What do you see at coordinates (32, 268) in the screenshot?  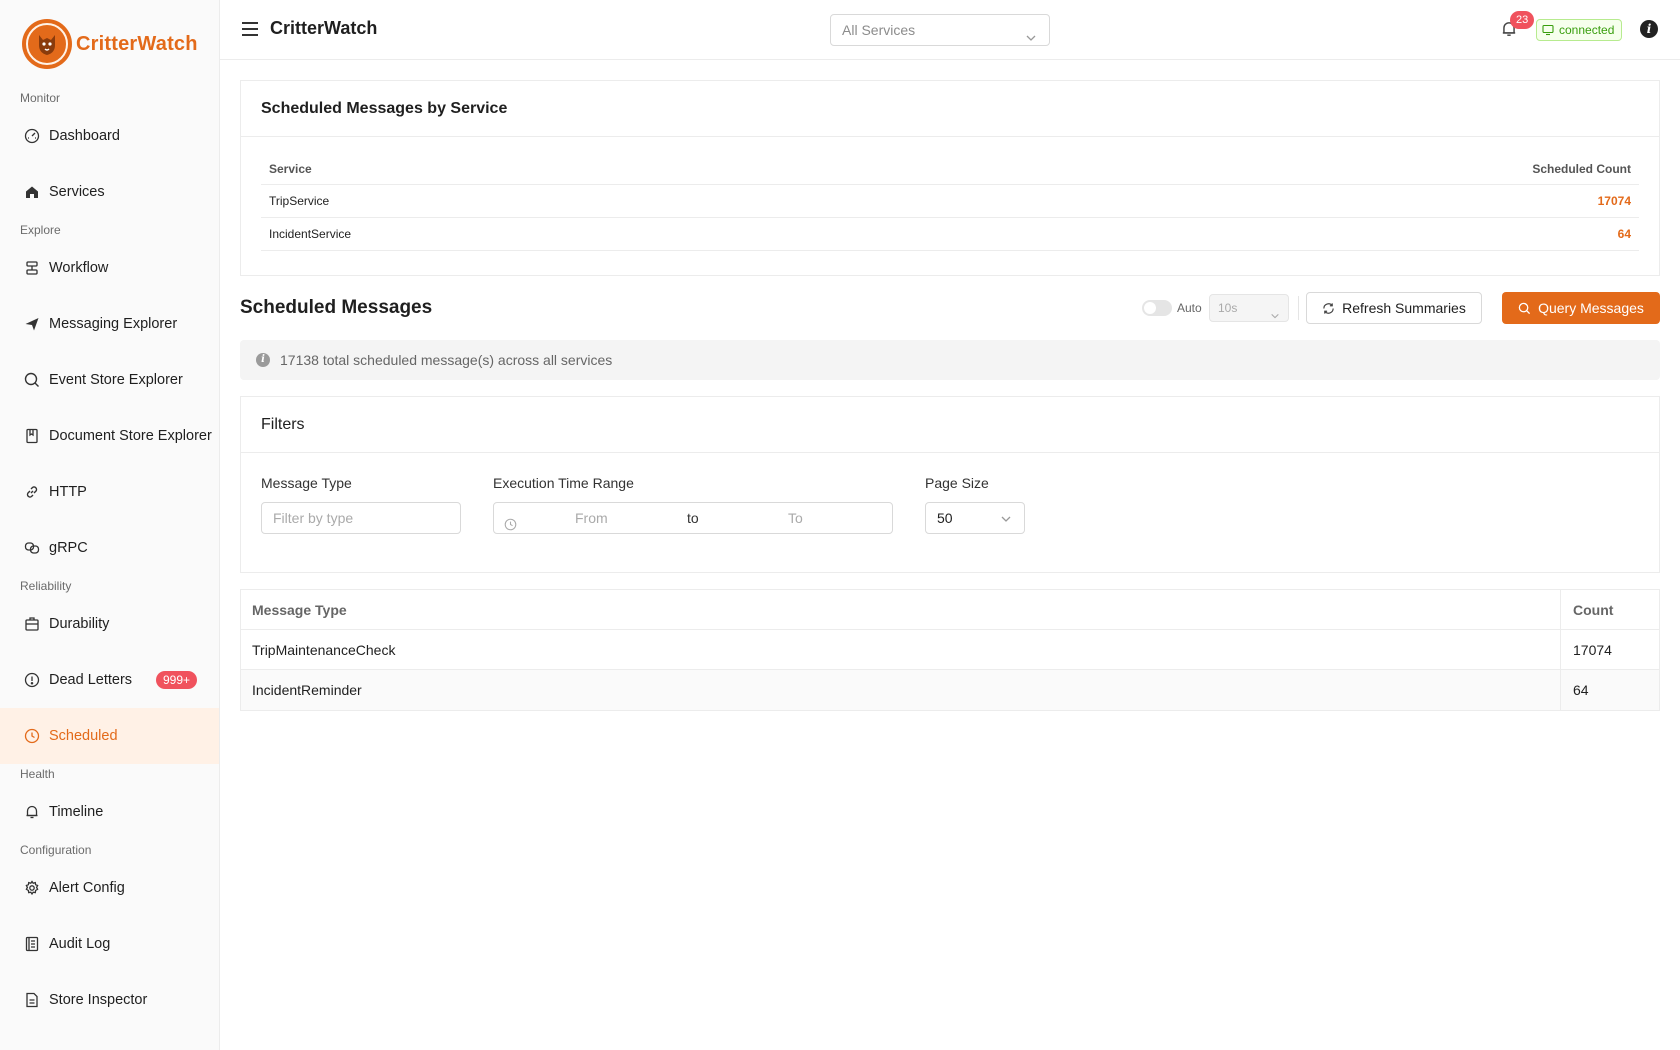 I see `workflow-icon` at bounding box center [32, 268].